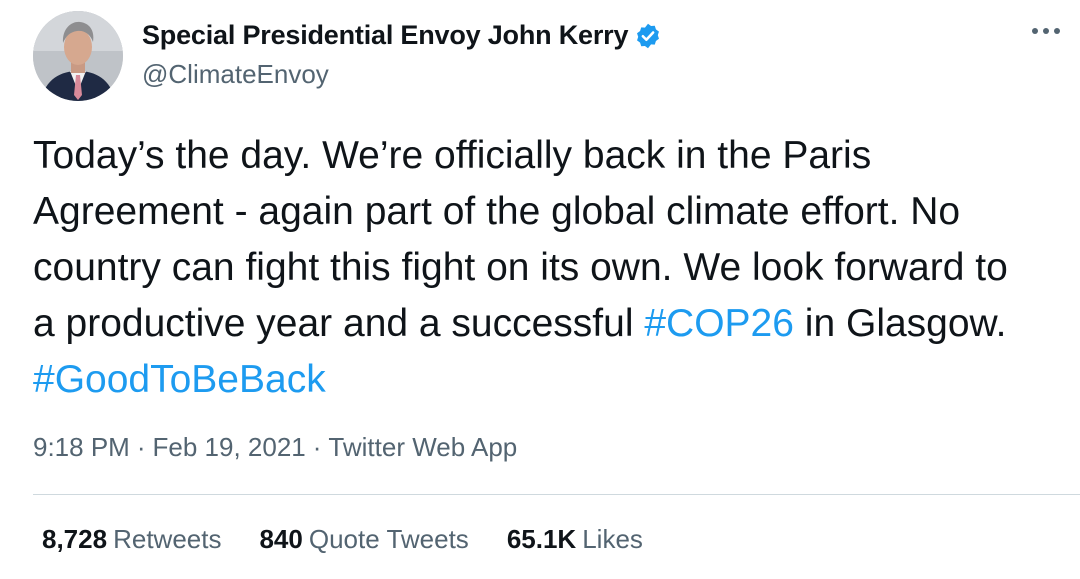 Image resolution: width=1080 pixels, height=579 pixels. I want to click on tweet-stats: 8,728 Retweets 840 Quote Tweets 65.1K Likes, so click(361, 539).